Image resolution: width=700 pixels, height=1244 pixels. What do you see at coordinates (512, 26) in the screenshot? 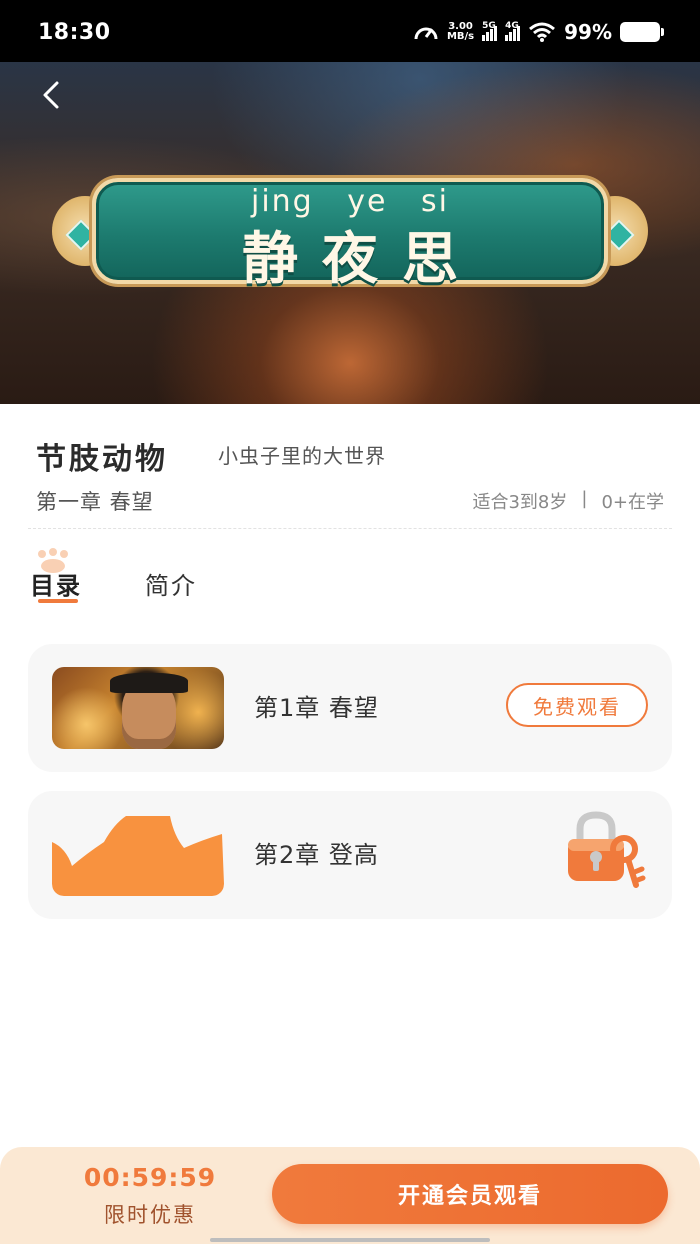
I see `sim2-label: 4G` at bounding box center [512, 26].